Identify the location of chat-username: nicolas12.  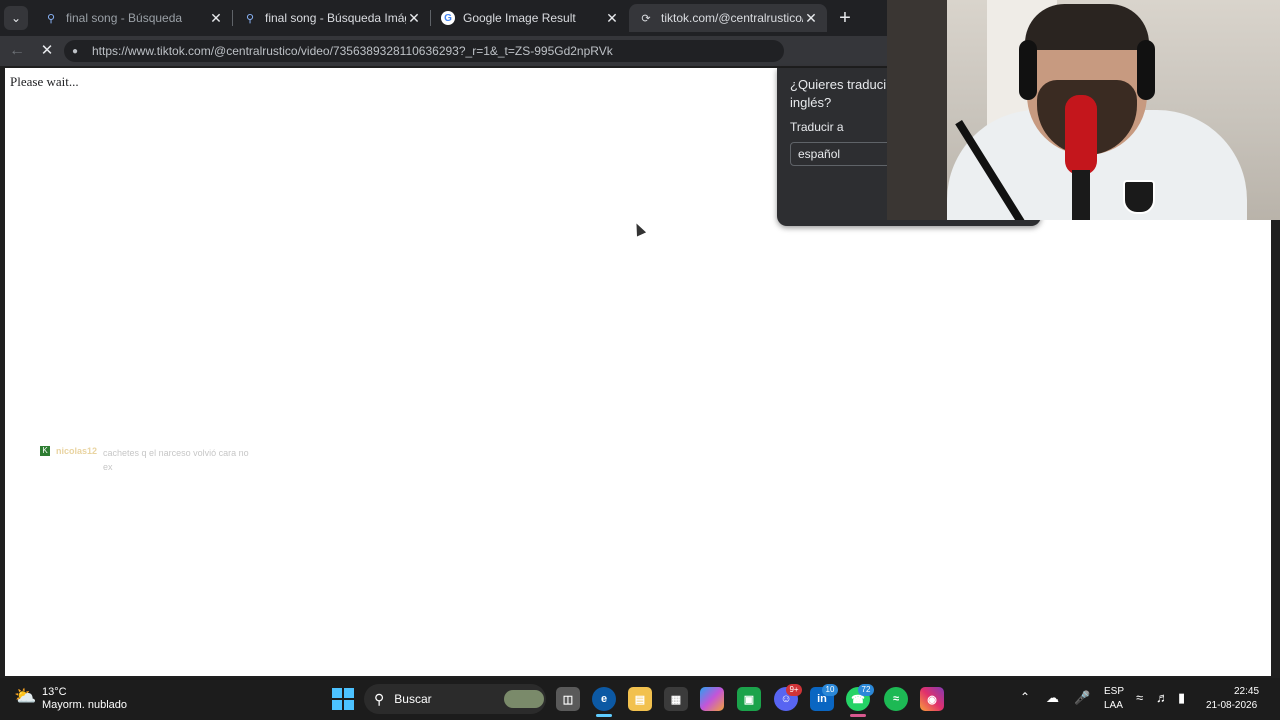
(77, 451).